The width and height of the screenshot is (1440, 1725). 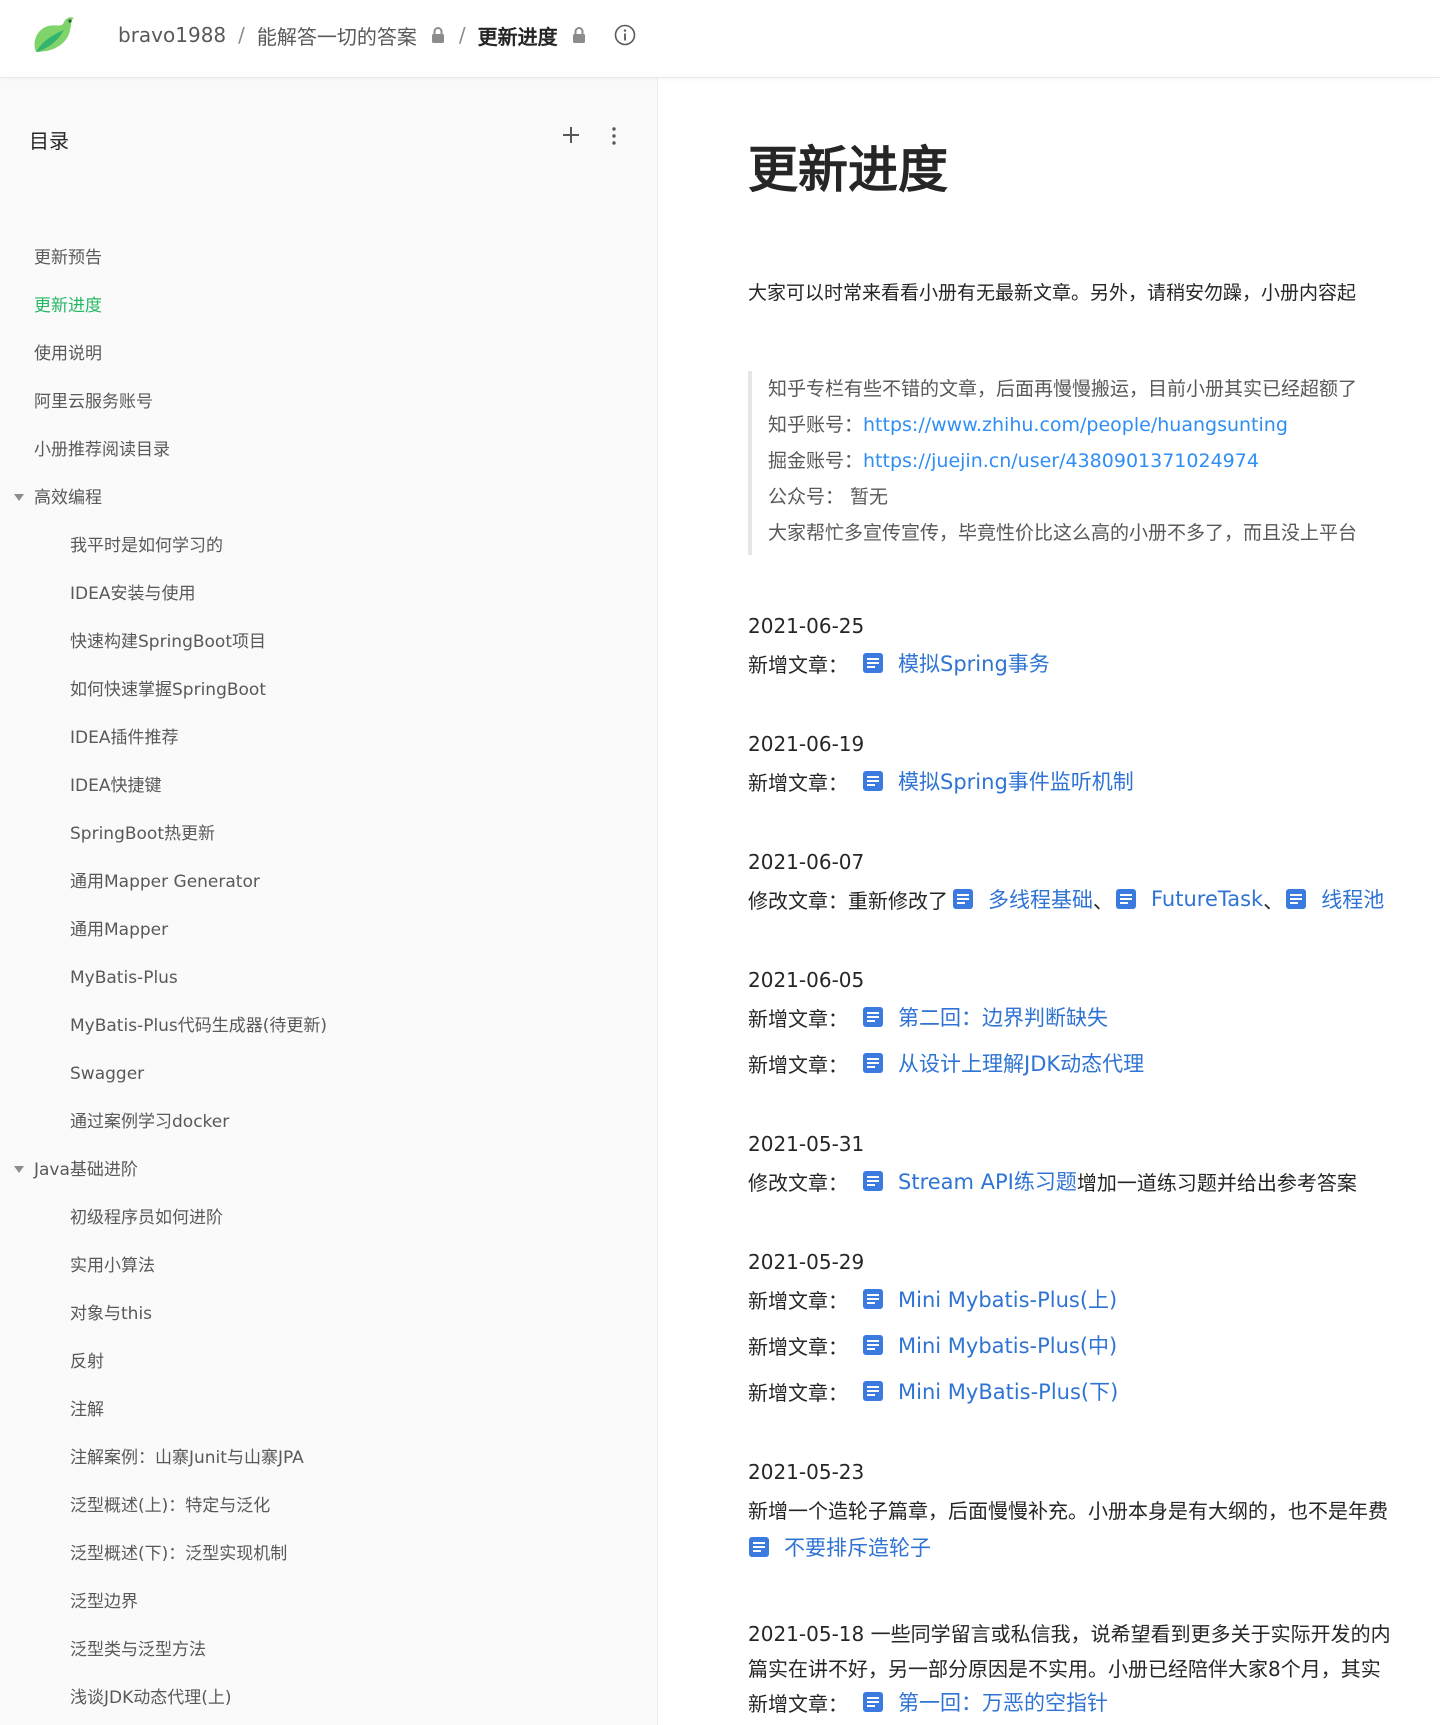 I want to click on plus-icon, so click(x=571, y=135).